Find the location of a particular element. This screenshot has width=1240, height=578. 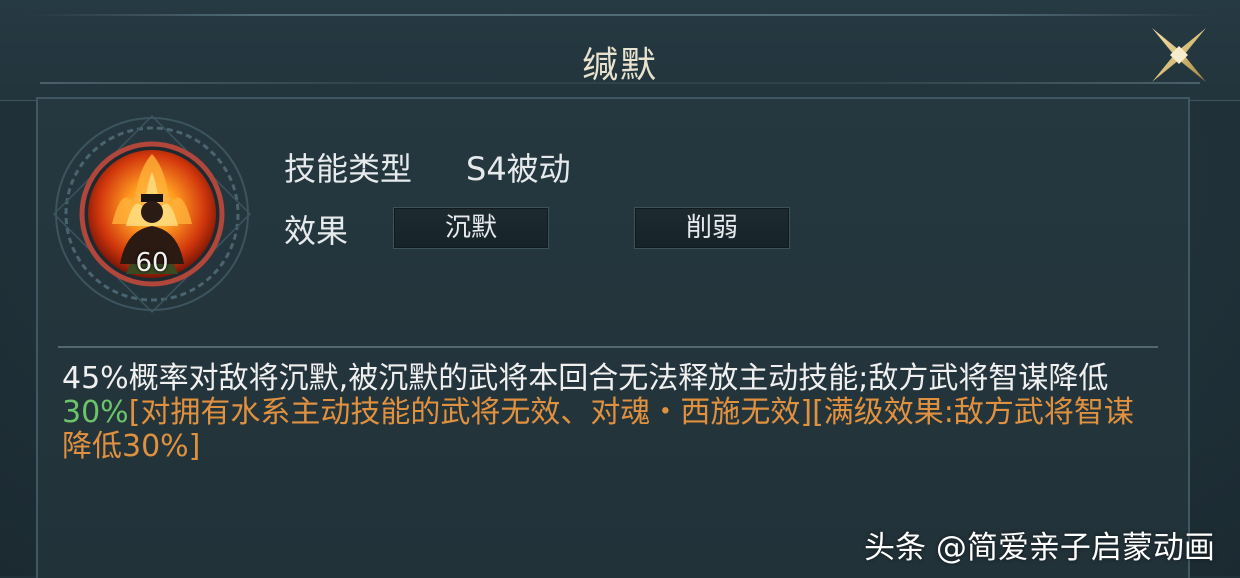

close-button is located at coordinates (1179, 55).